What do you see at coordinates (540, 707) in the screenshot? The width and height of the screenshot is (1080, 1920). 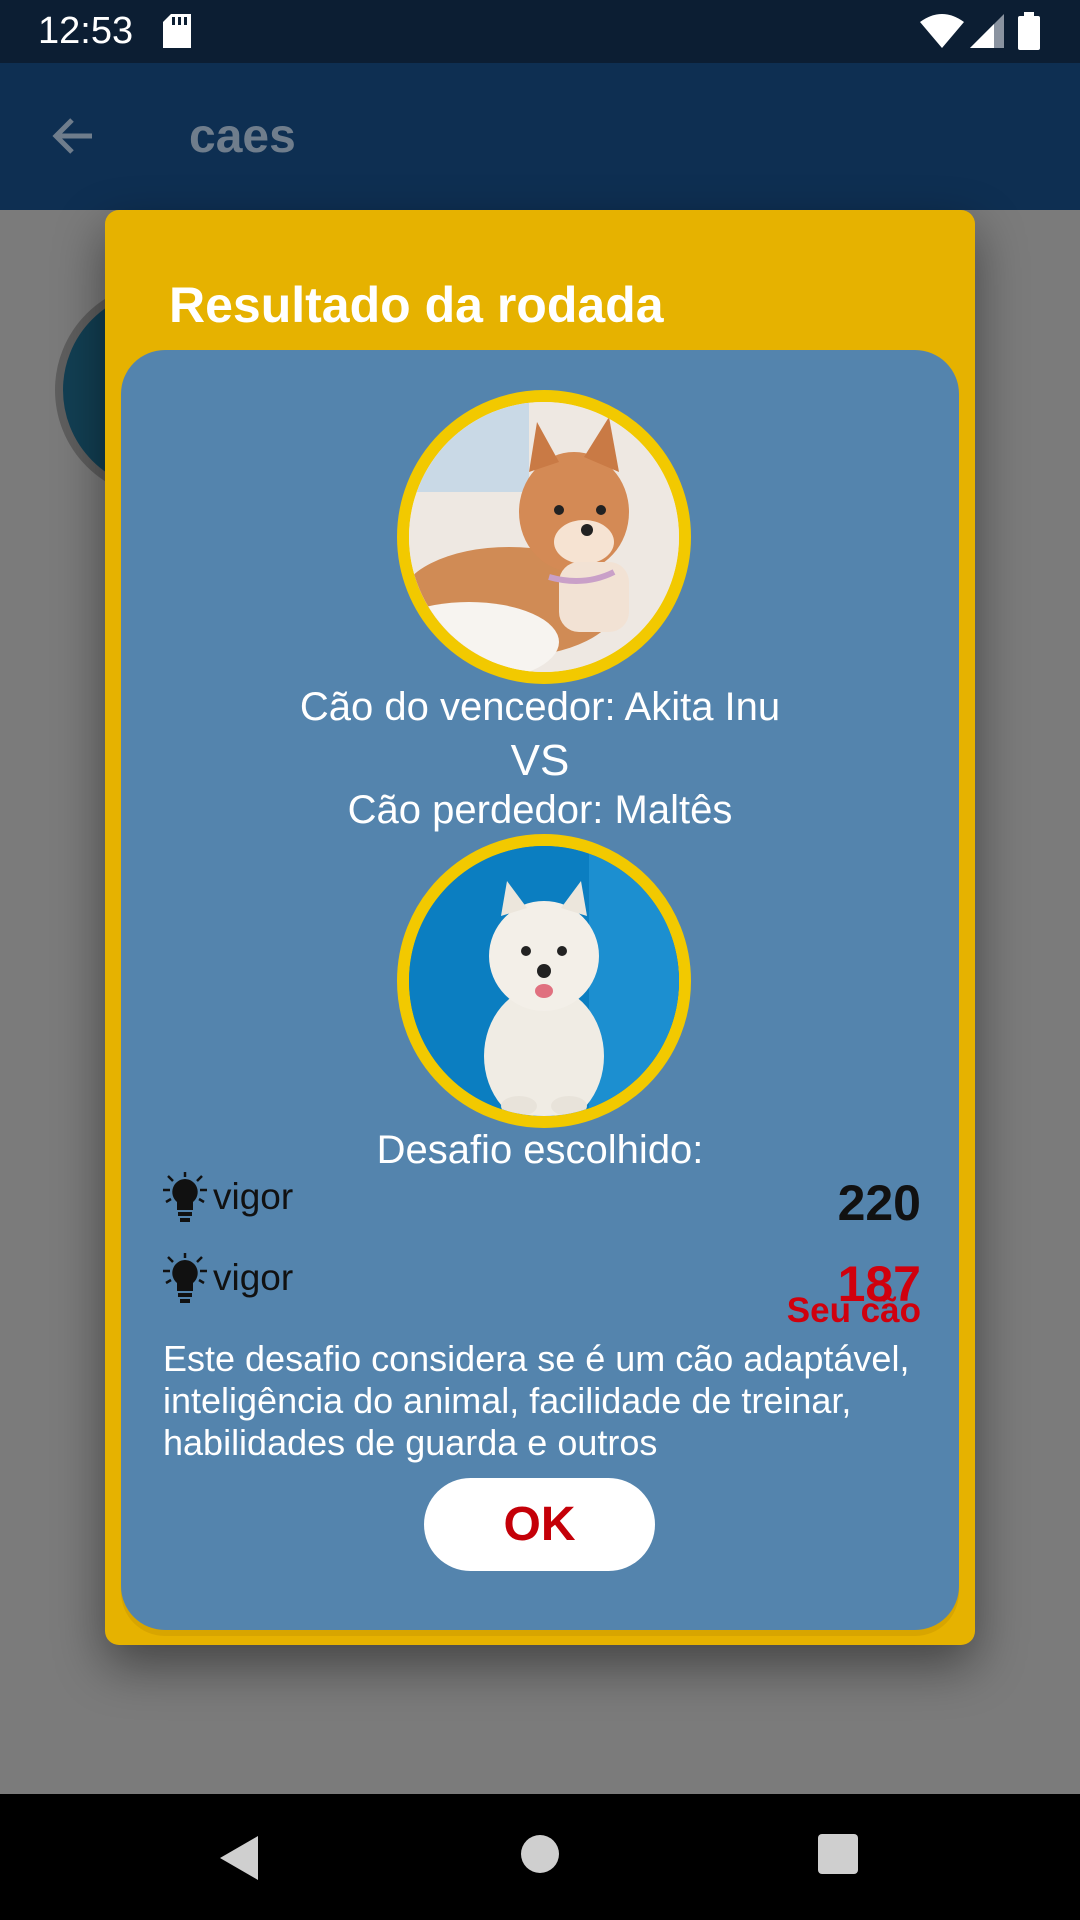 I see `winner-text: Cão do vencedor: Akita Inu` at bounding box center [540, 707].